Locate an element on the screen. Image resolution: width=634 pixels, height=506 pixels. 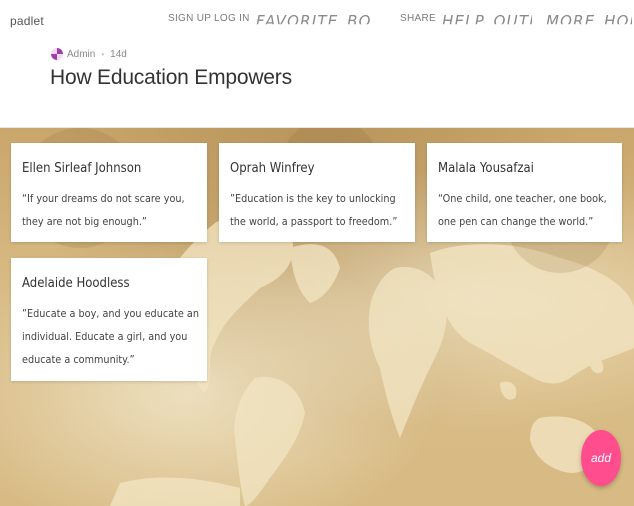
brand-logo: padlet is located at coordinates (27, 21).